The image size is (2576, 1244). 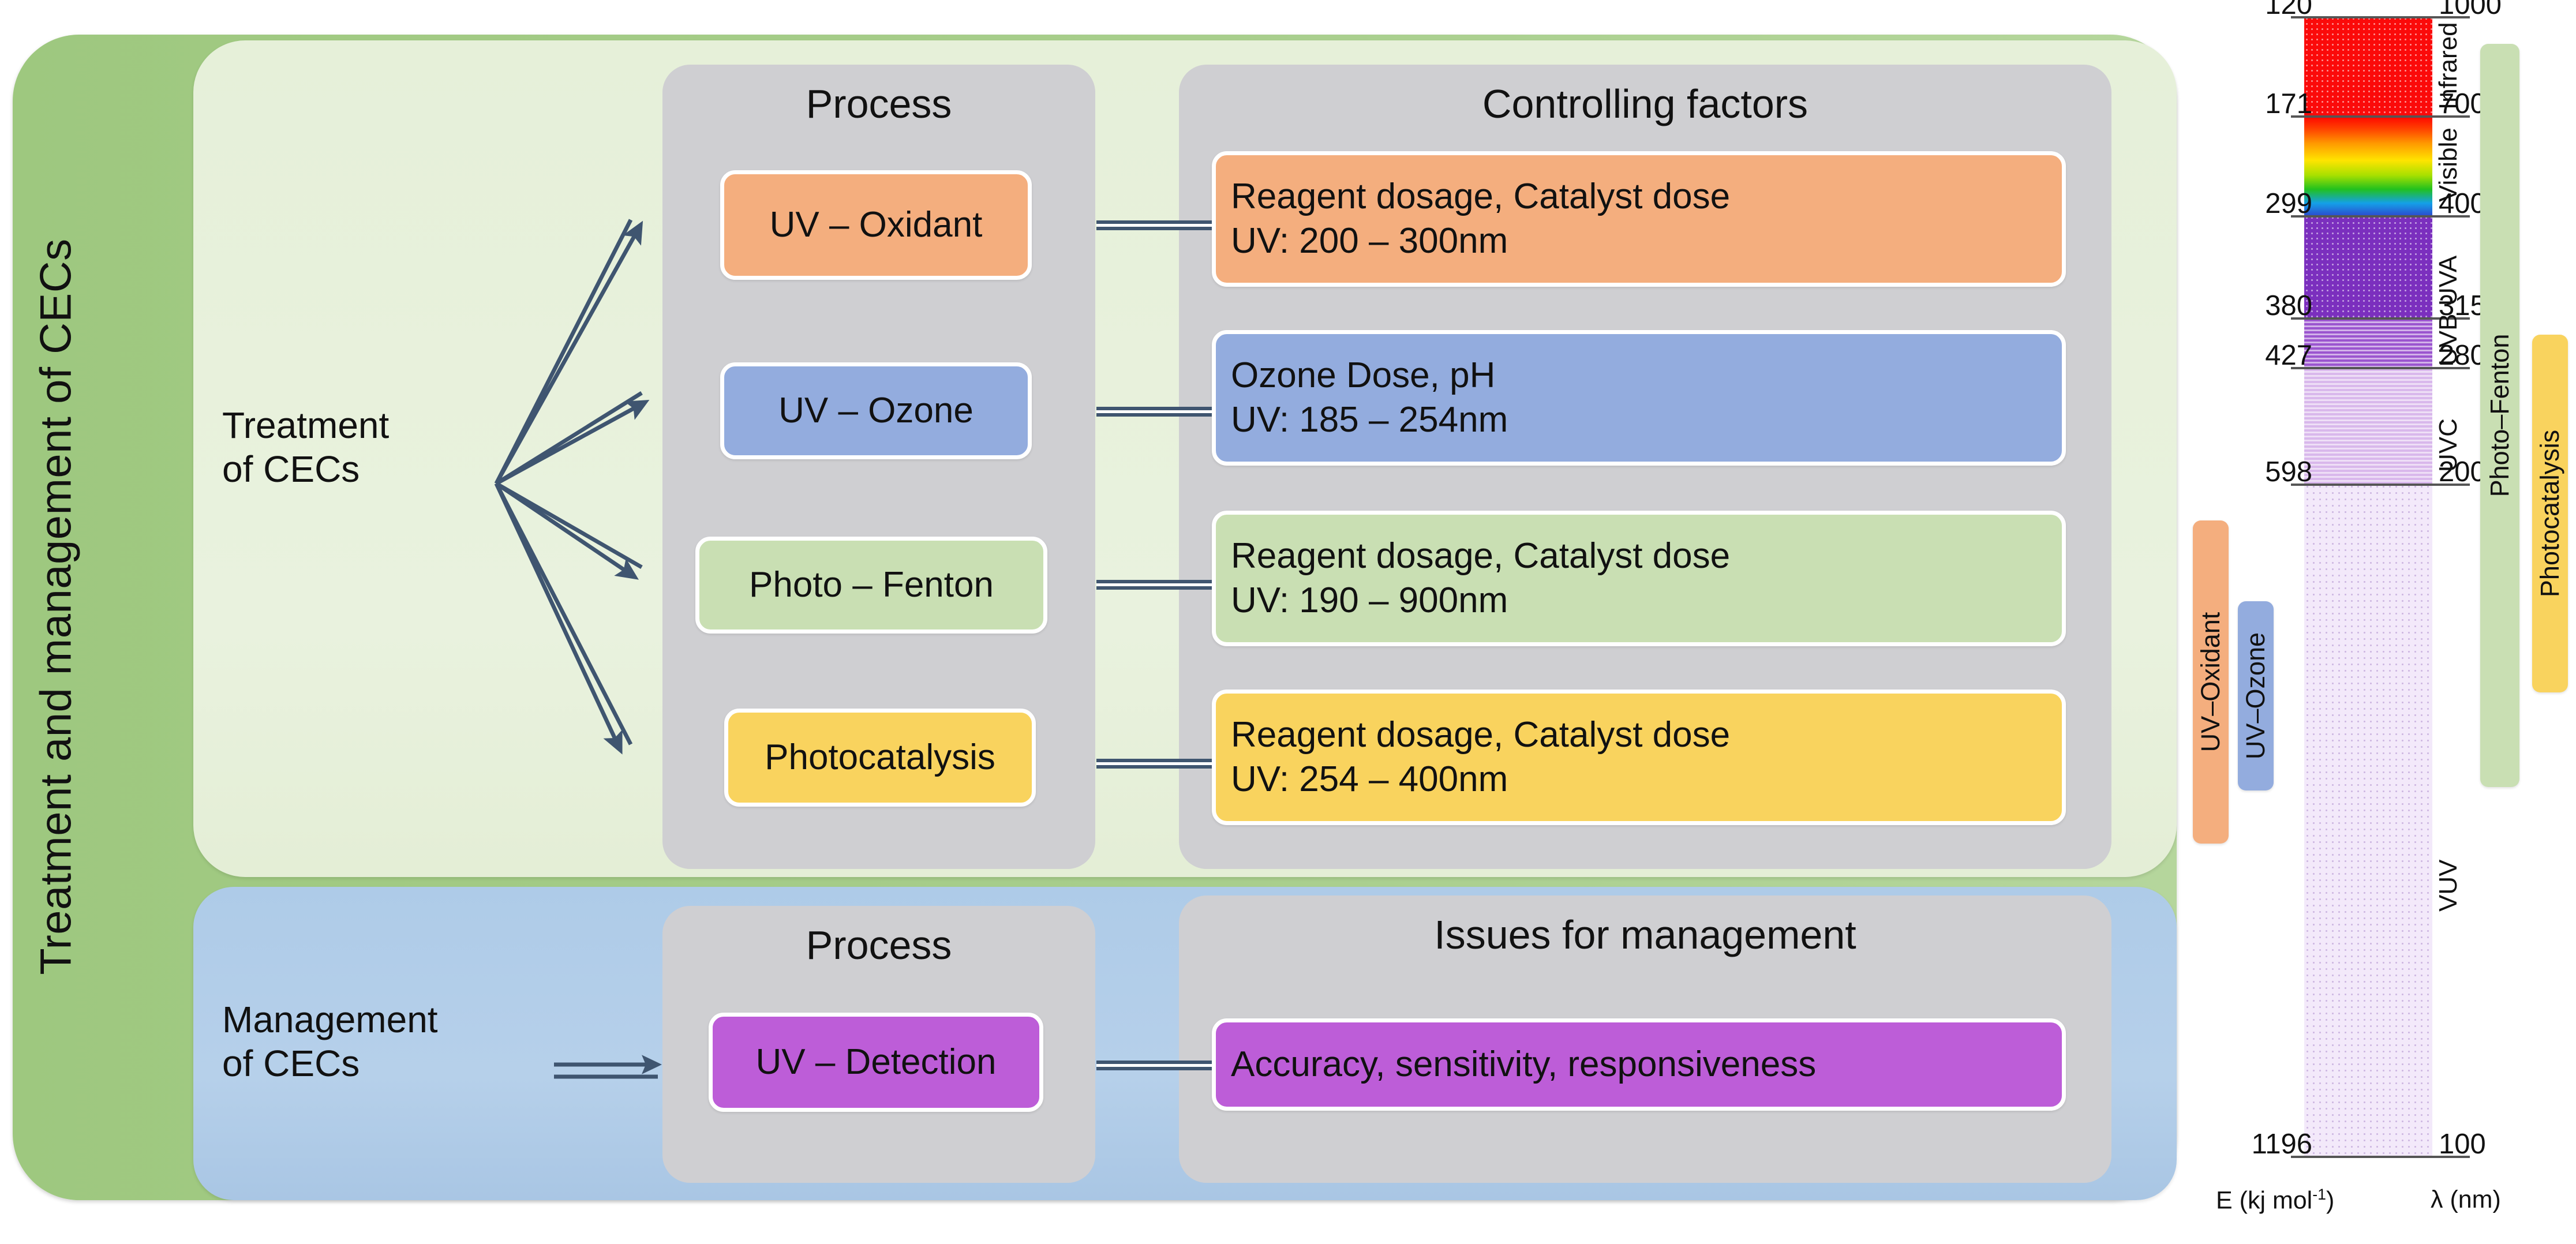 I want to click on process-range-bar-uv-ozone: UV–Ozone, so click(x=2256, y=695).